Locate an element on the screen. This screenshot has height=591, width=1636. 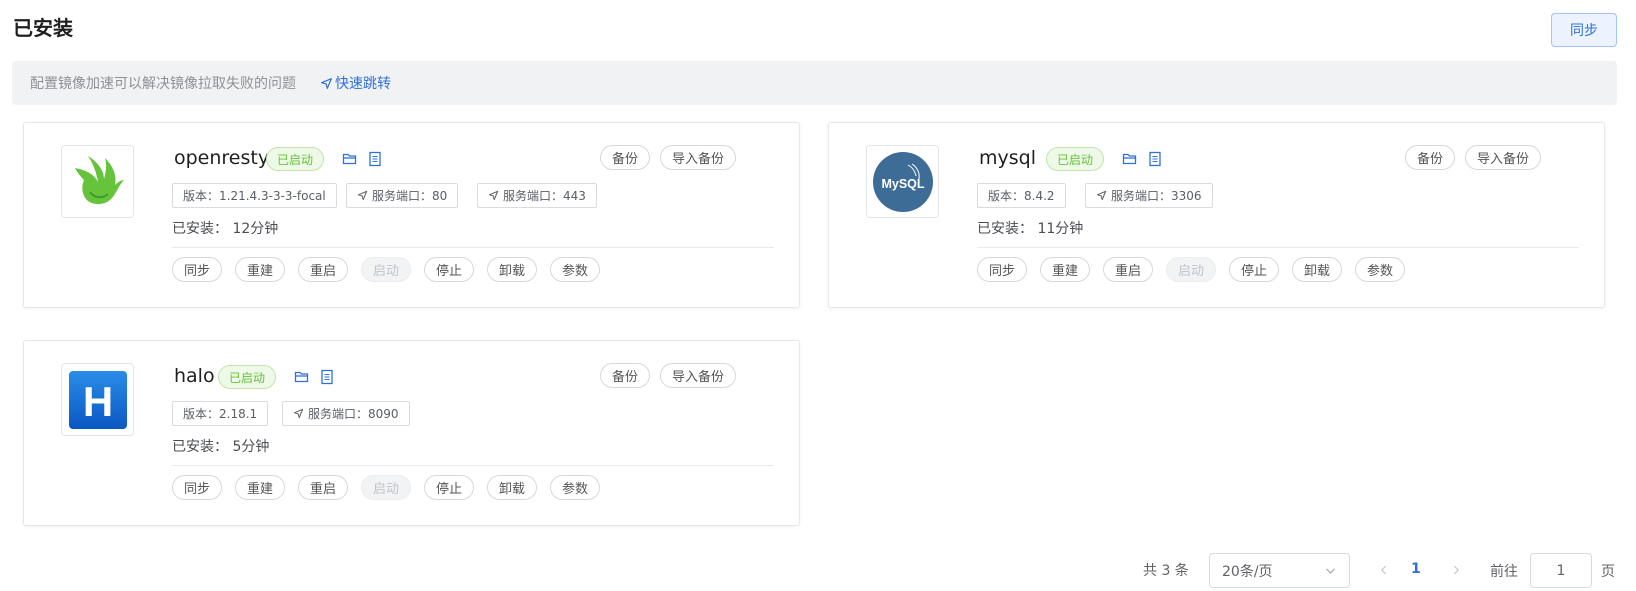
page-number-current: 1 is located at coordinates (1416, 569).